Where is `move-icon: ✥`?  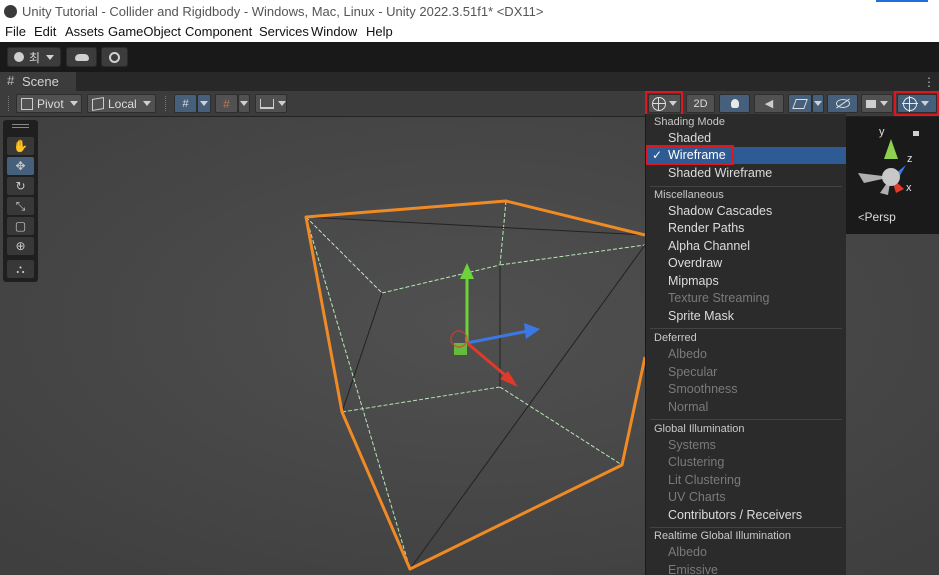
move-icon: ✥ is located at coordinates (20, 166).